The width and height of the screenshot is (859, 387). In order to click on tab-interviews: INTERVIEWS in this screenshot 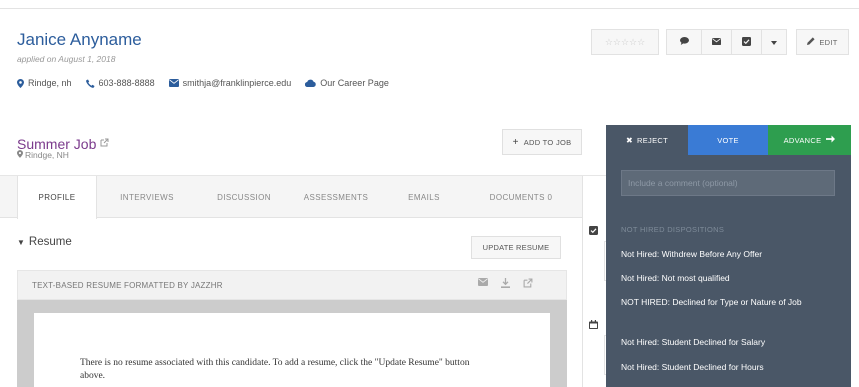, I will do `click(147, 197)`.